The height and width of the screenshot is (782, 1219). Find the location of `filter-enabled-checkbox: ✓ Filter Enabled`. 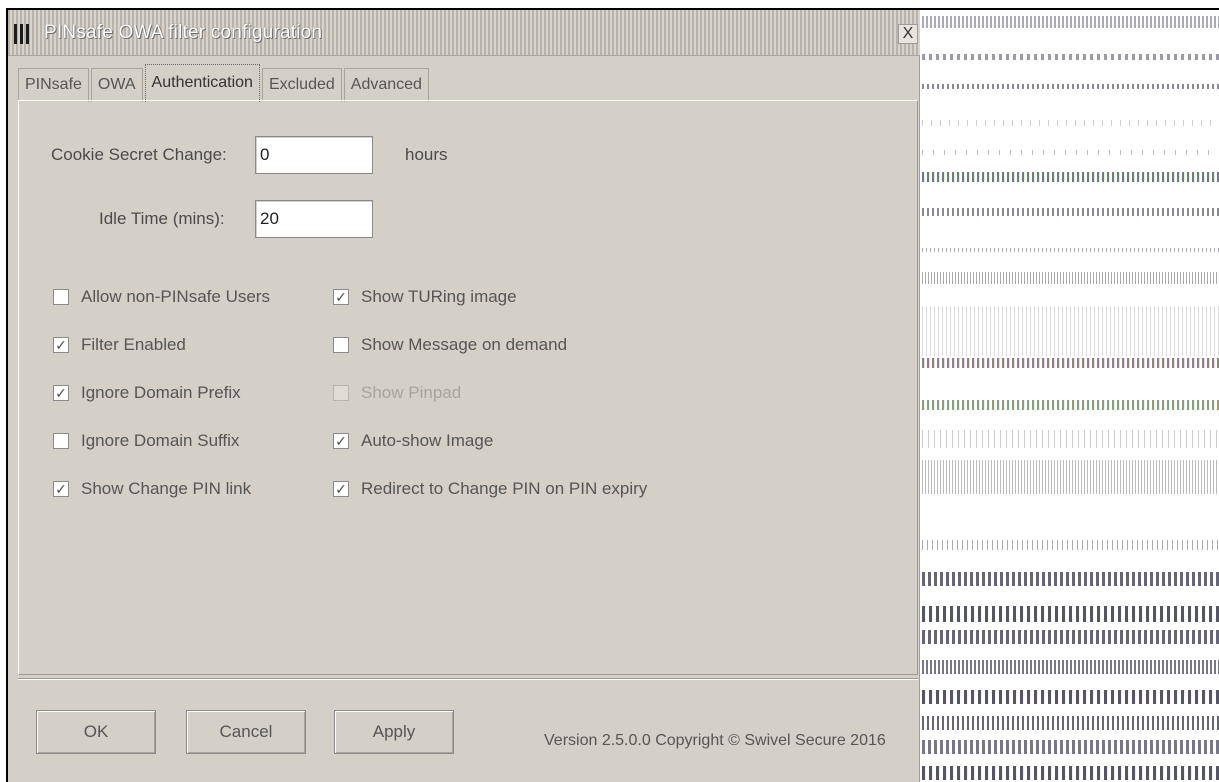

filter-enabled-checkbox: ✓ Filter Enabled is located at coordinates (119, 345).